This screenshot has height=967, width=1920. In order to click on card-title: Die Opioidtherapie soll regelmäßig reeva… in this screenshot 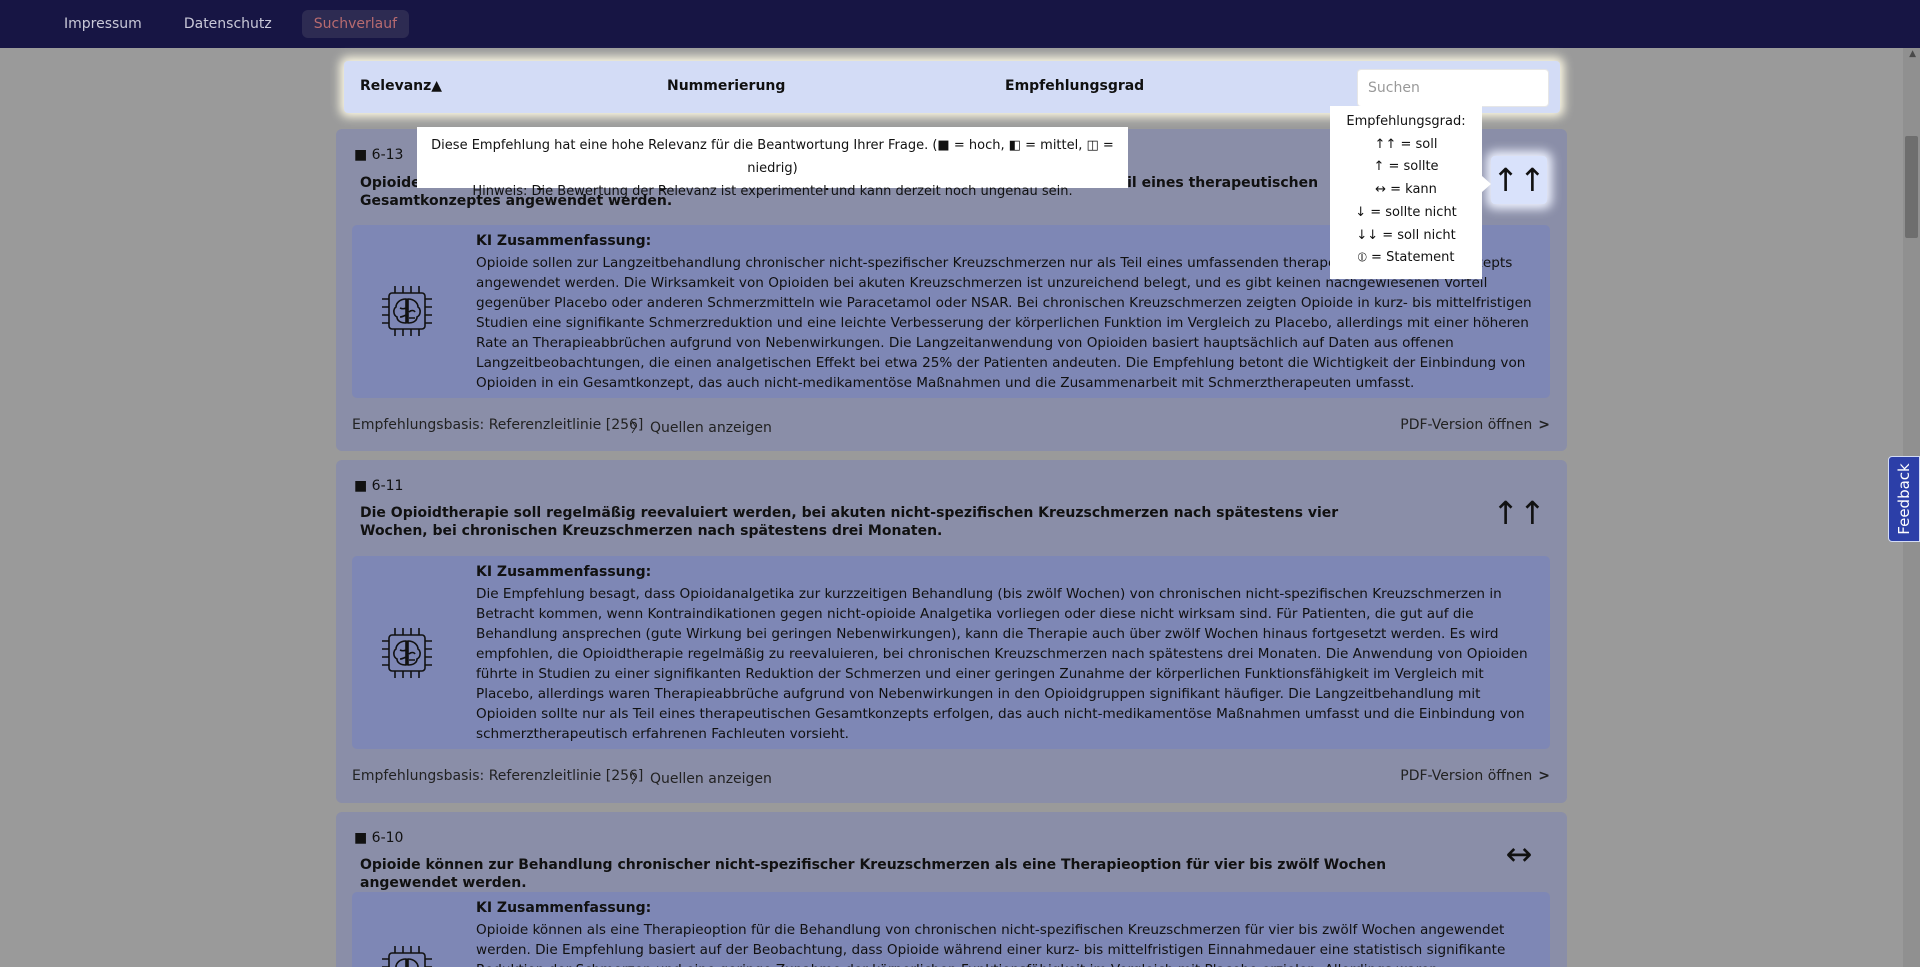, I will do `click(849, 522)`.